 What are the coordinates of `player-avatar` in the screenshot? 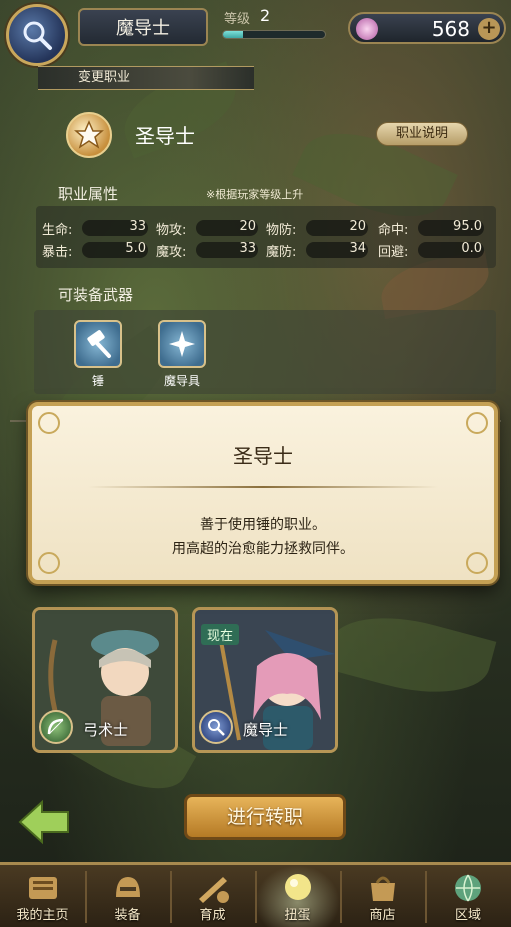 It's located at (37, 35).